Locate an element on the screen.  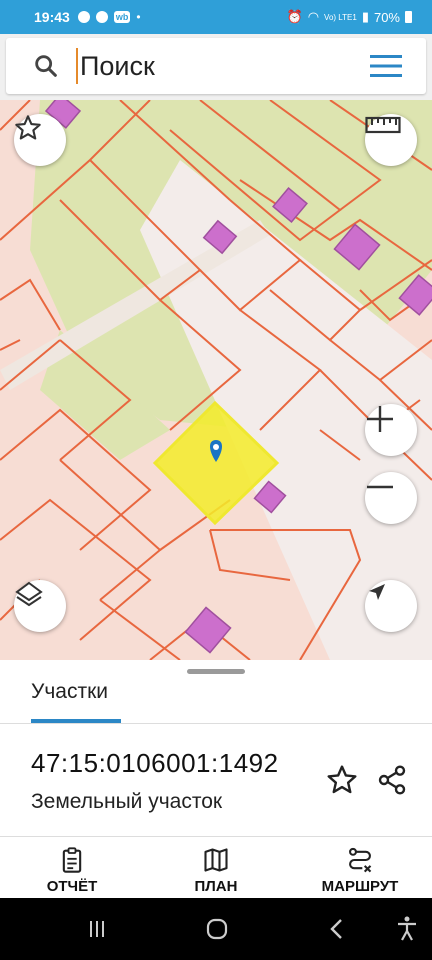
map-plan-icon is located at coordinates (216, 860).